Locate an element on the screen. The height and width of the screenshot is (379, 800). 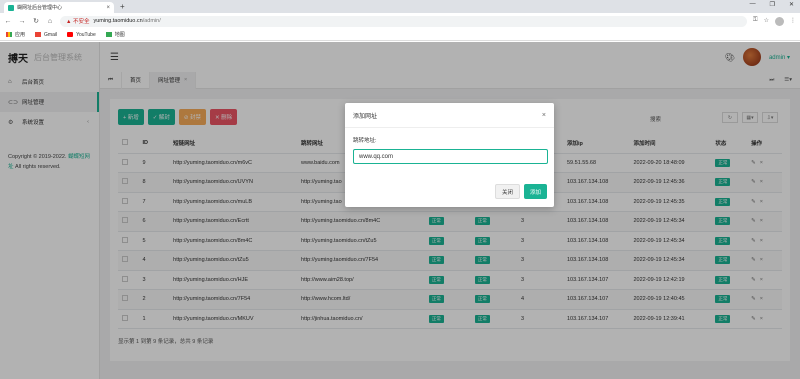
redirect-url-label: 跳转地址: is located at coordinates (365, 141).